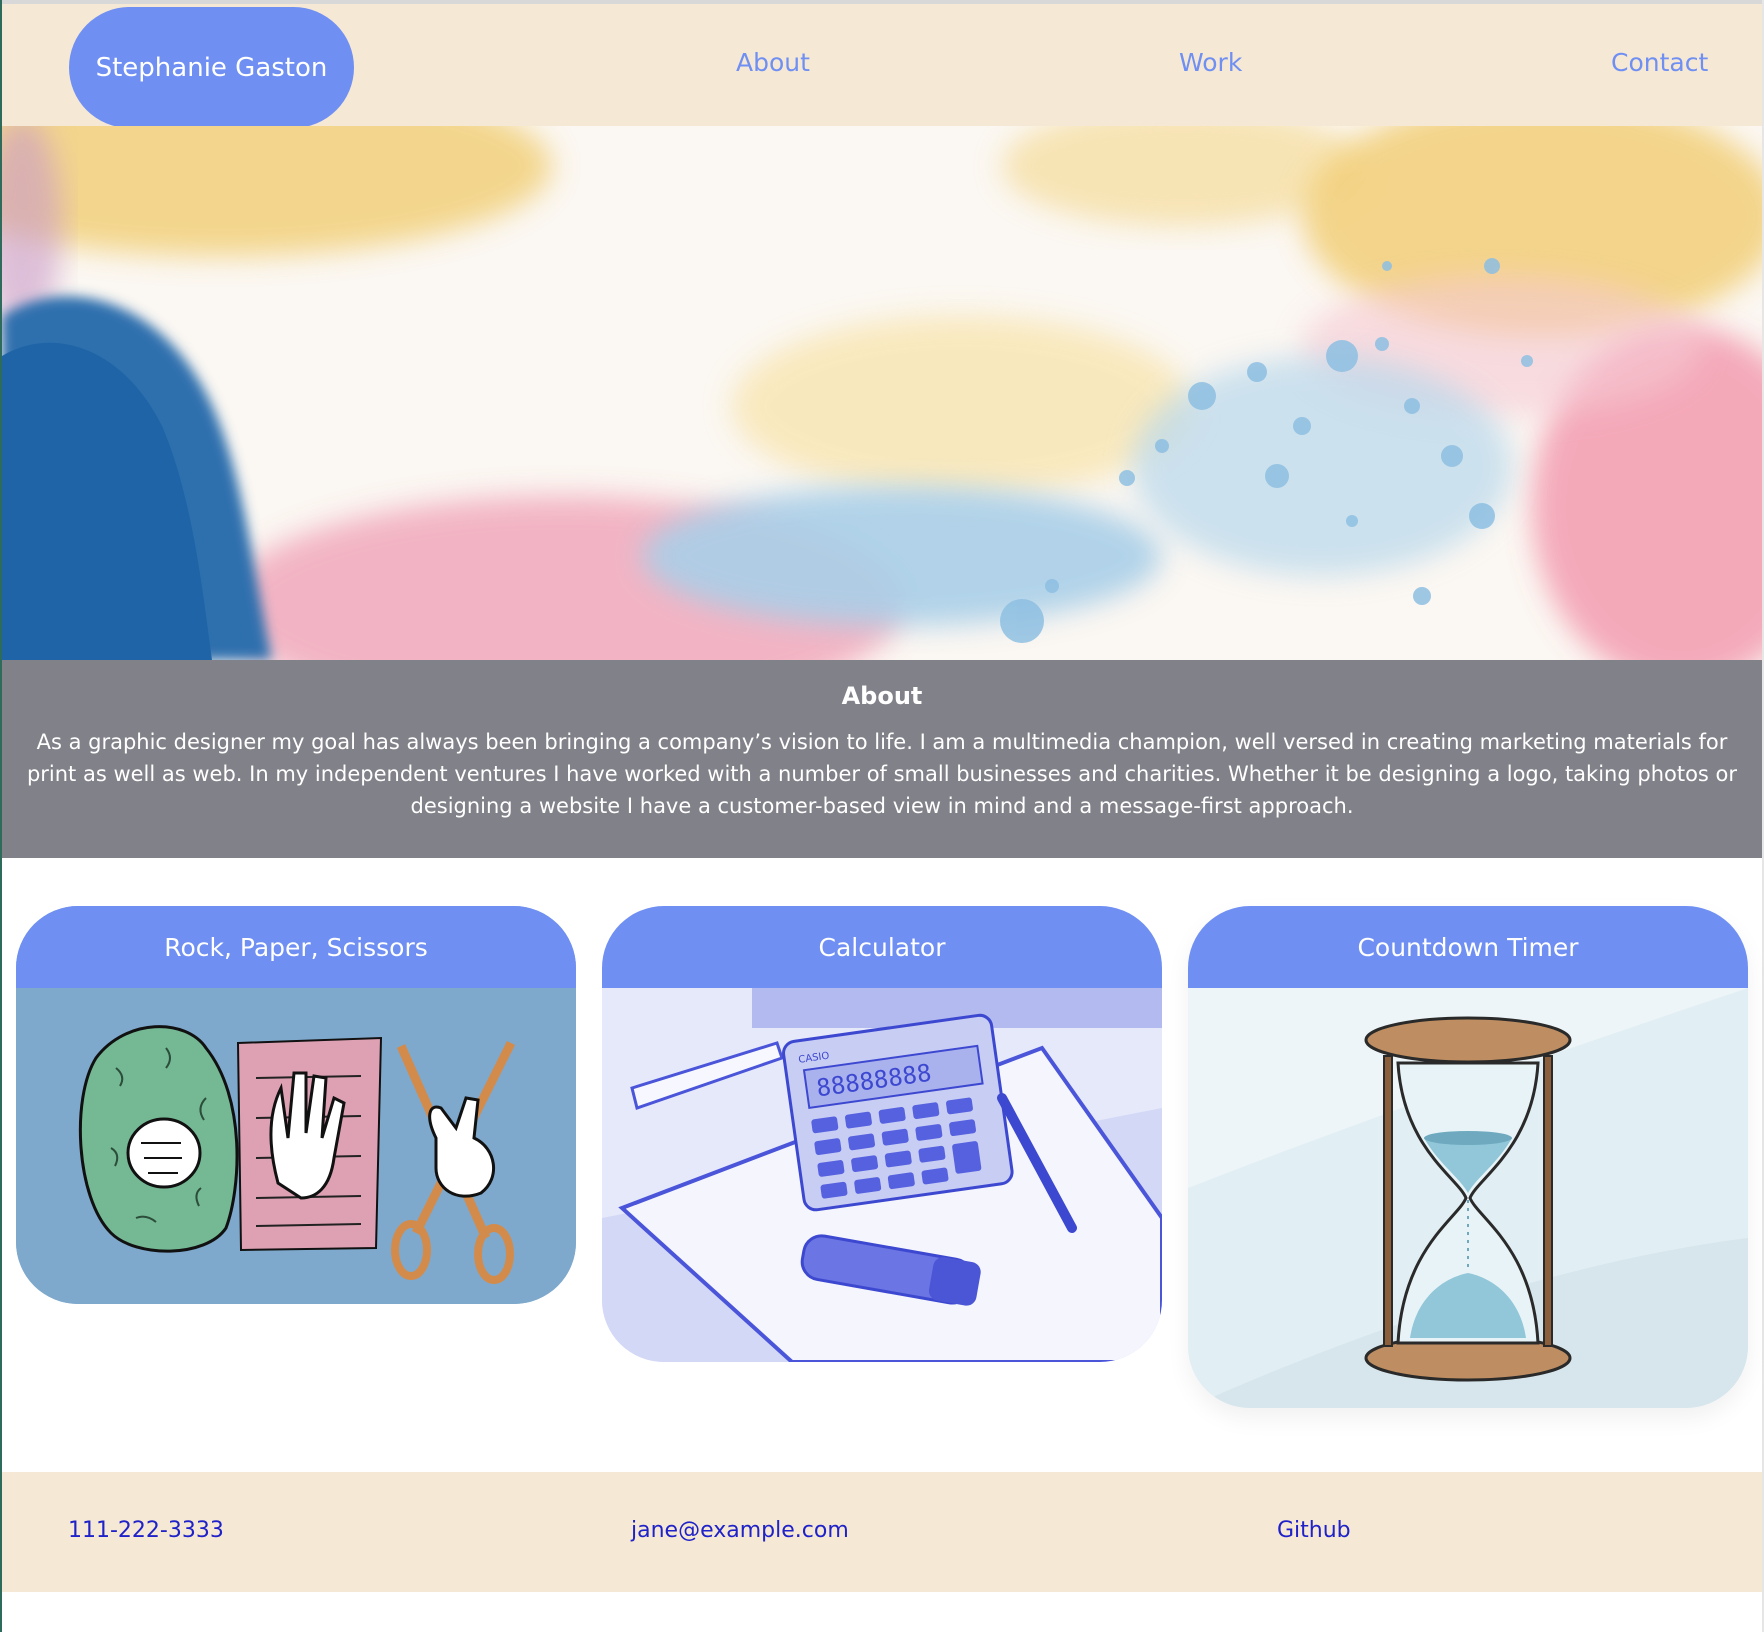 Image resolution: width=1764 pixels, height=1632 pixels. Describe the element at coordinates (773, 62) in the screenshot. I see `nav-link-about: About` at that location.